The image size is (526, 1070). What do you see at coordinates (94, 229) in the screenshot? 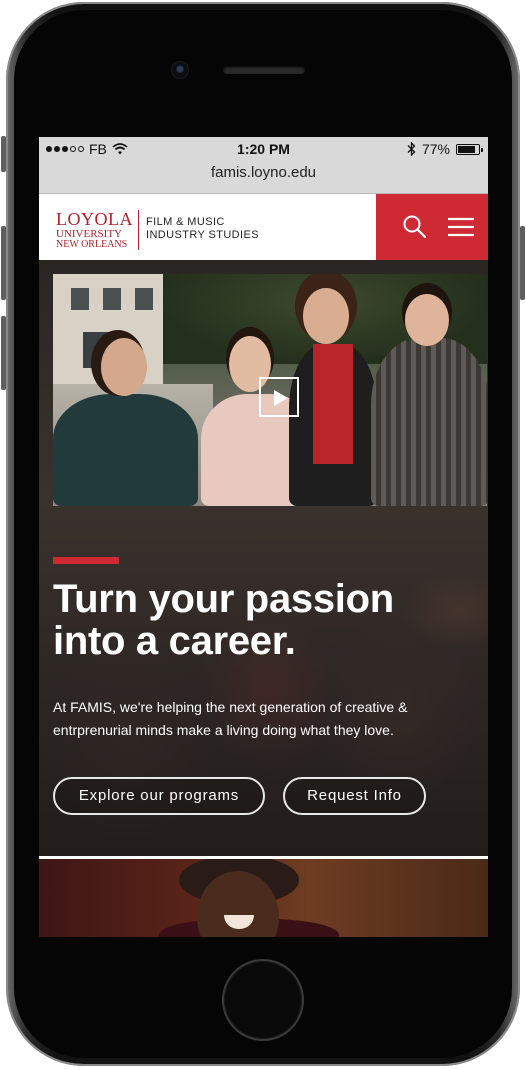
I see `loyola-wordmark: LOYOLA UNIVERSITY NEW ORLEANS` at bounding box center [94, 229].